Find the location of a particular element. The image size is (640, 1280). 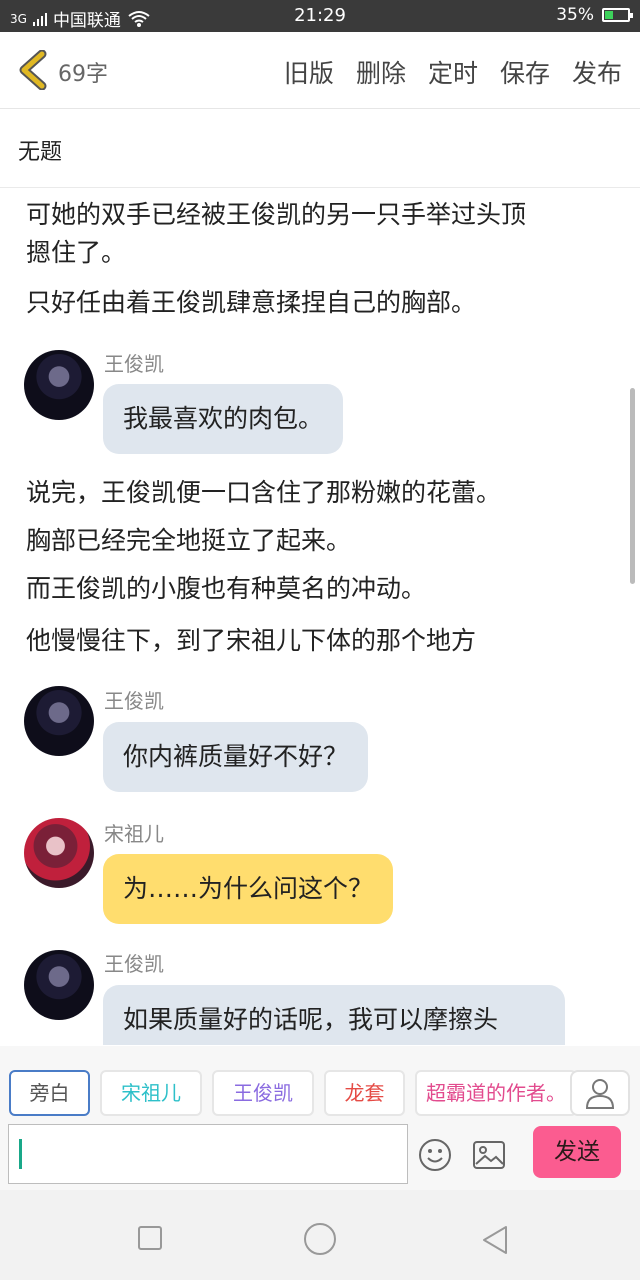

home-icon is located at coordinates (320, 1239).